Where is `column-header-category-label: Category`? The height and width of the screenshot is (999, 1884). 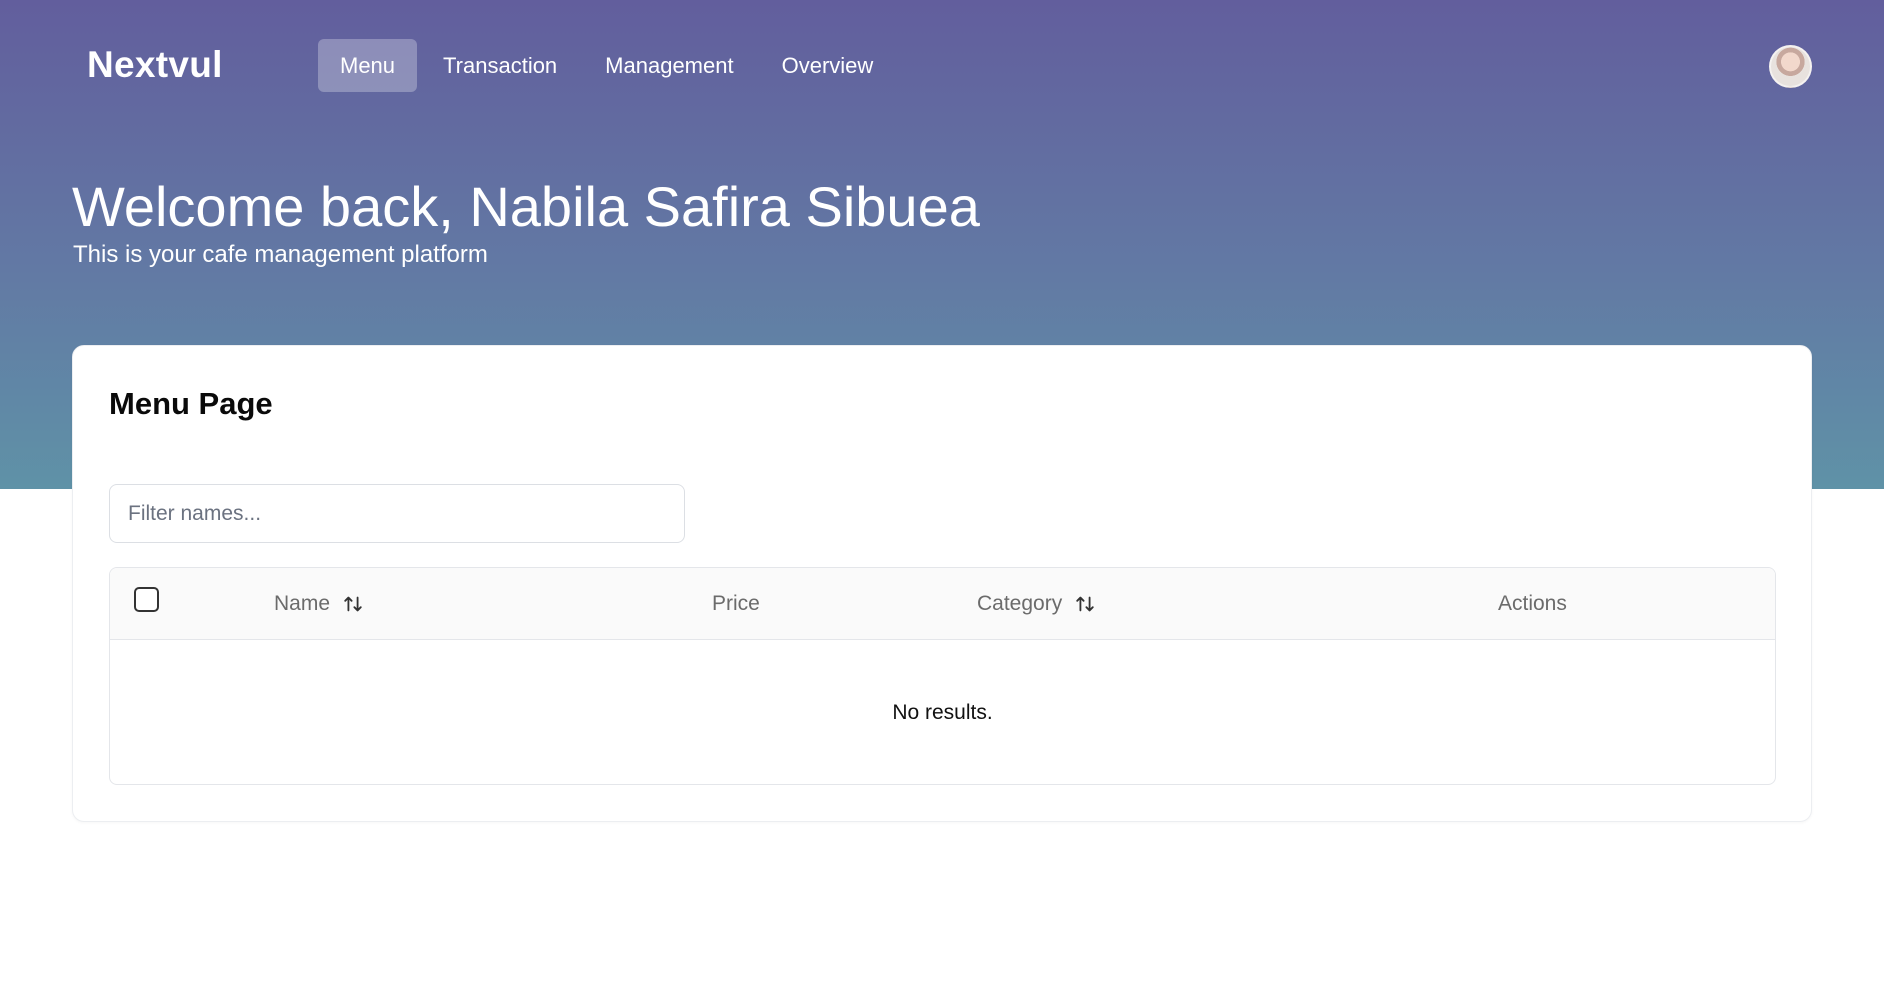 column-header-category-label: Category is located at coordinates (1020, 603).